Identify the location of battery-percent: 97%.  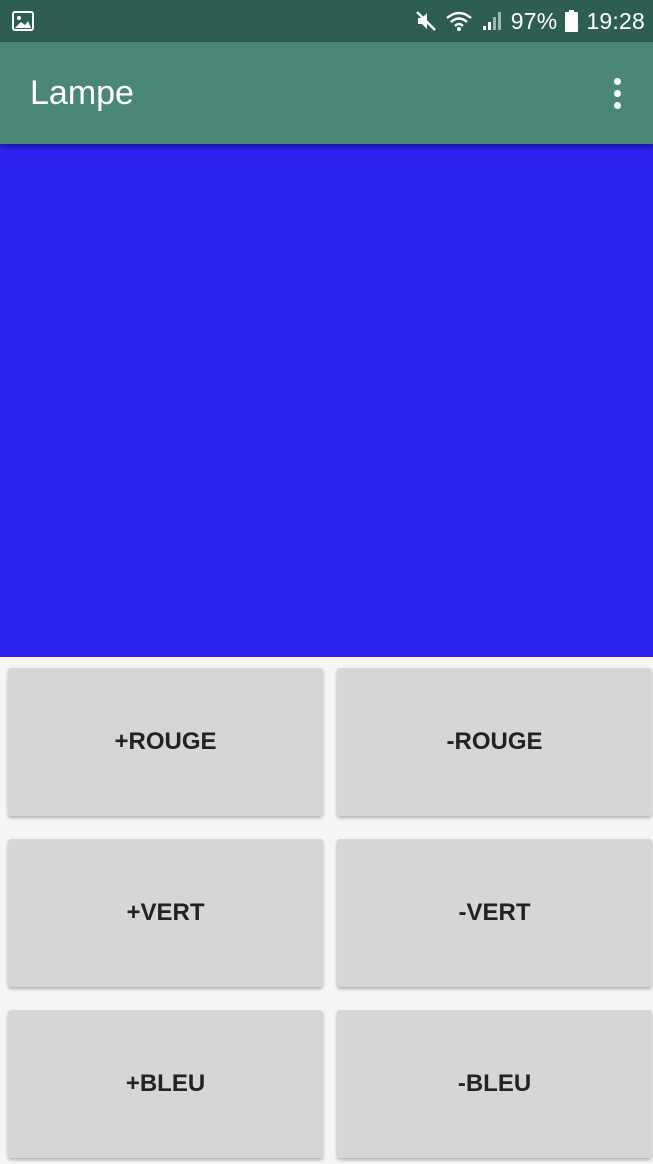
(534, 20).